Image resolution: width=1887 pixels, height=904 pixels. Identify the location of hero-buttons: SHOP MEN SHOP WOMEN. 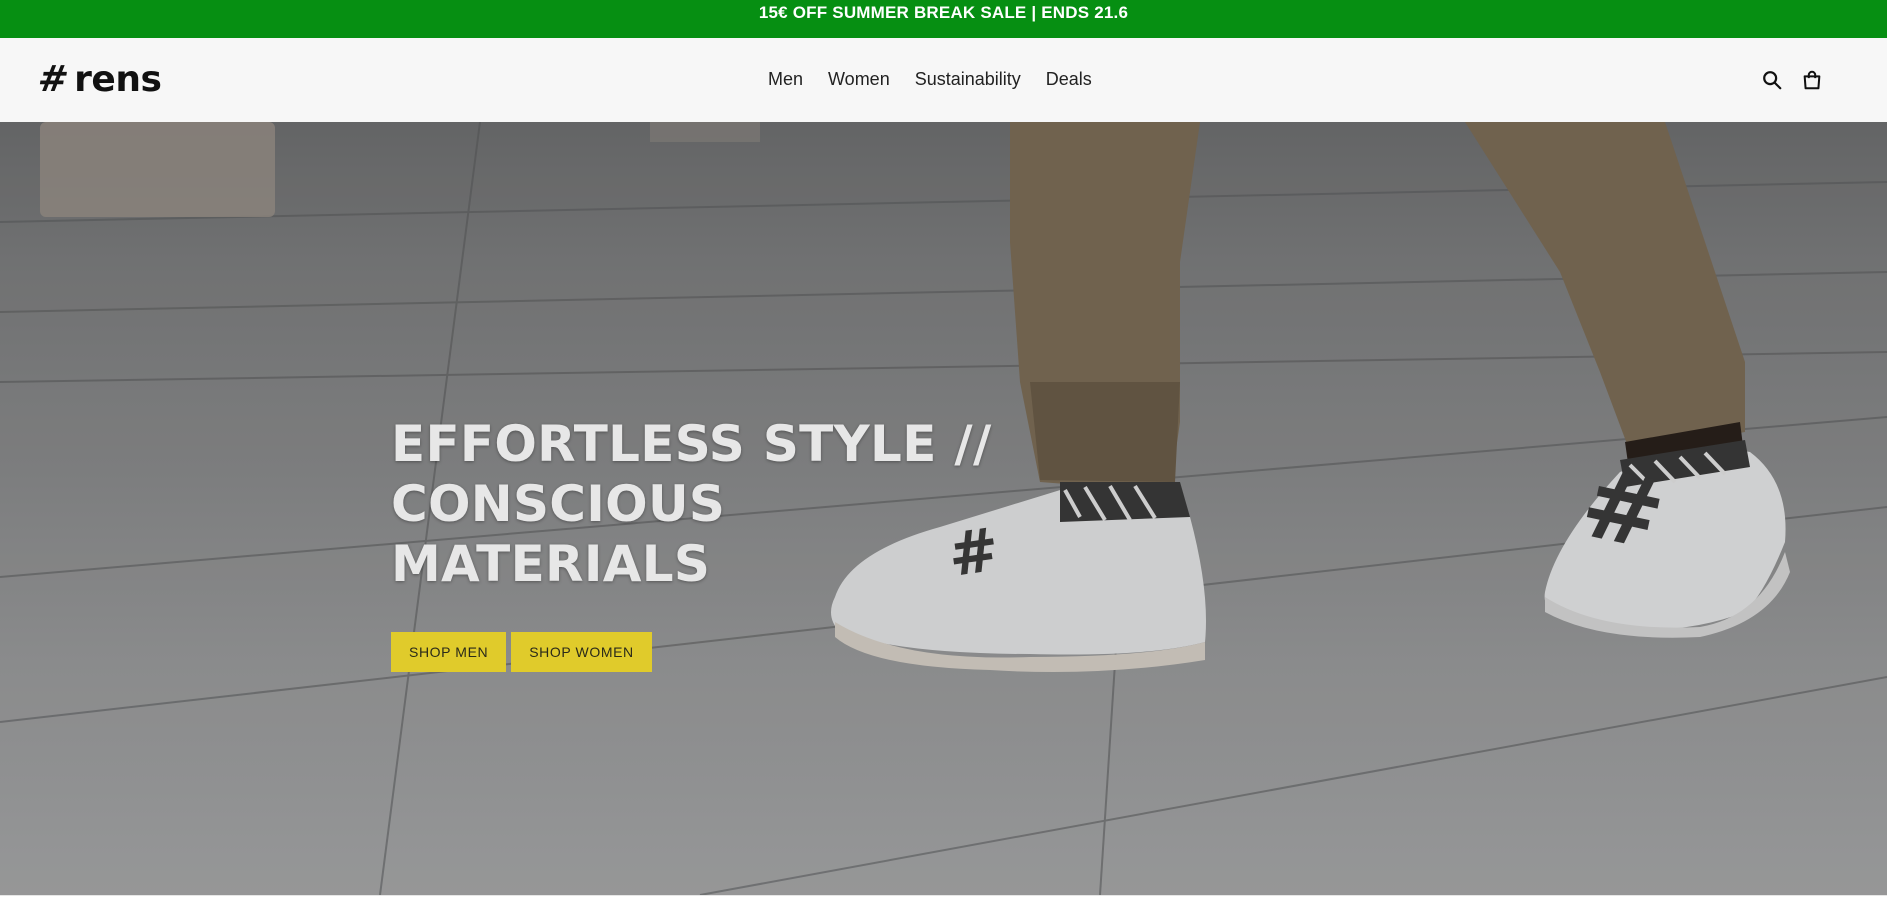
(841, 652).